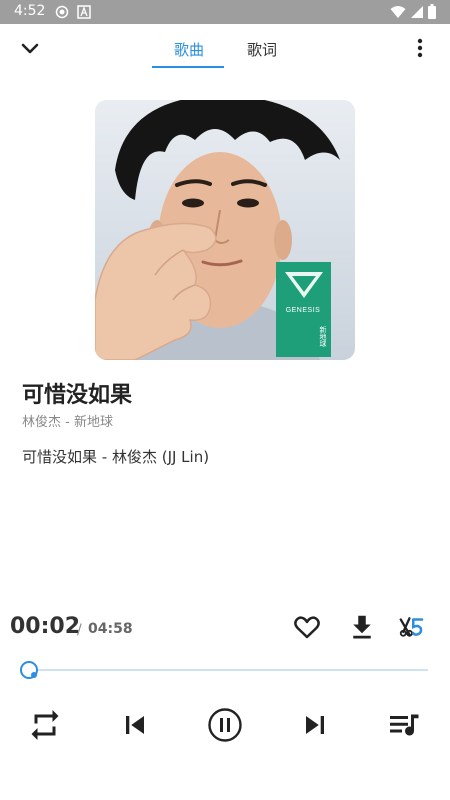  I want to click on download-icon, so click(362, 627).